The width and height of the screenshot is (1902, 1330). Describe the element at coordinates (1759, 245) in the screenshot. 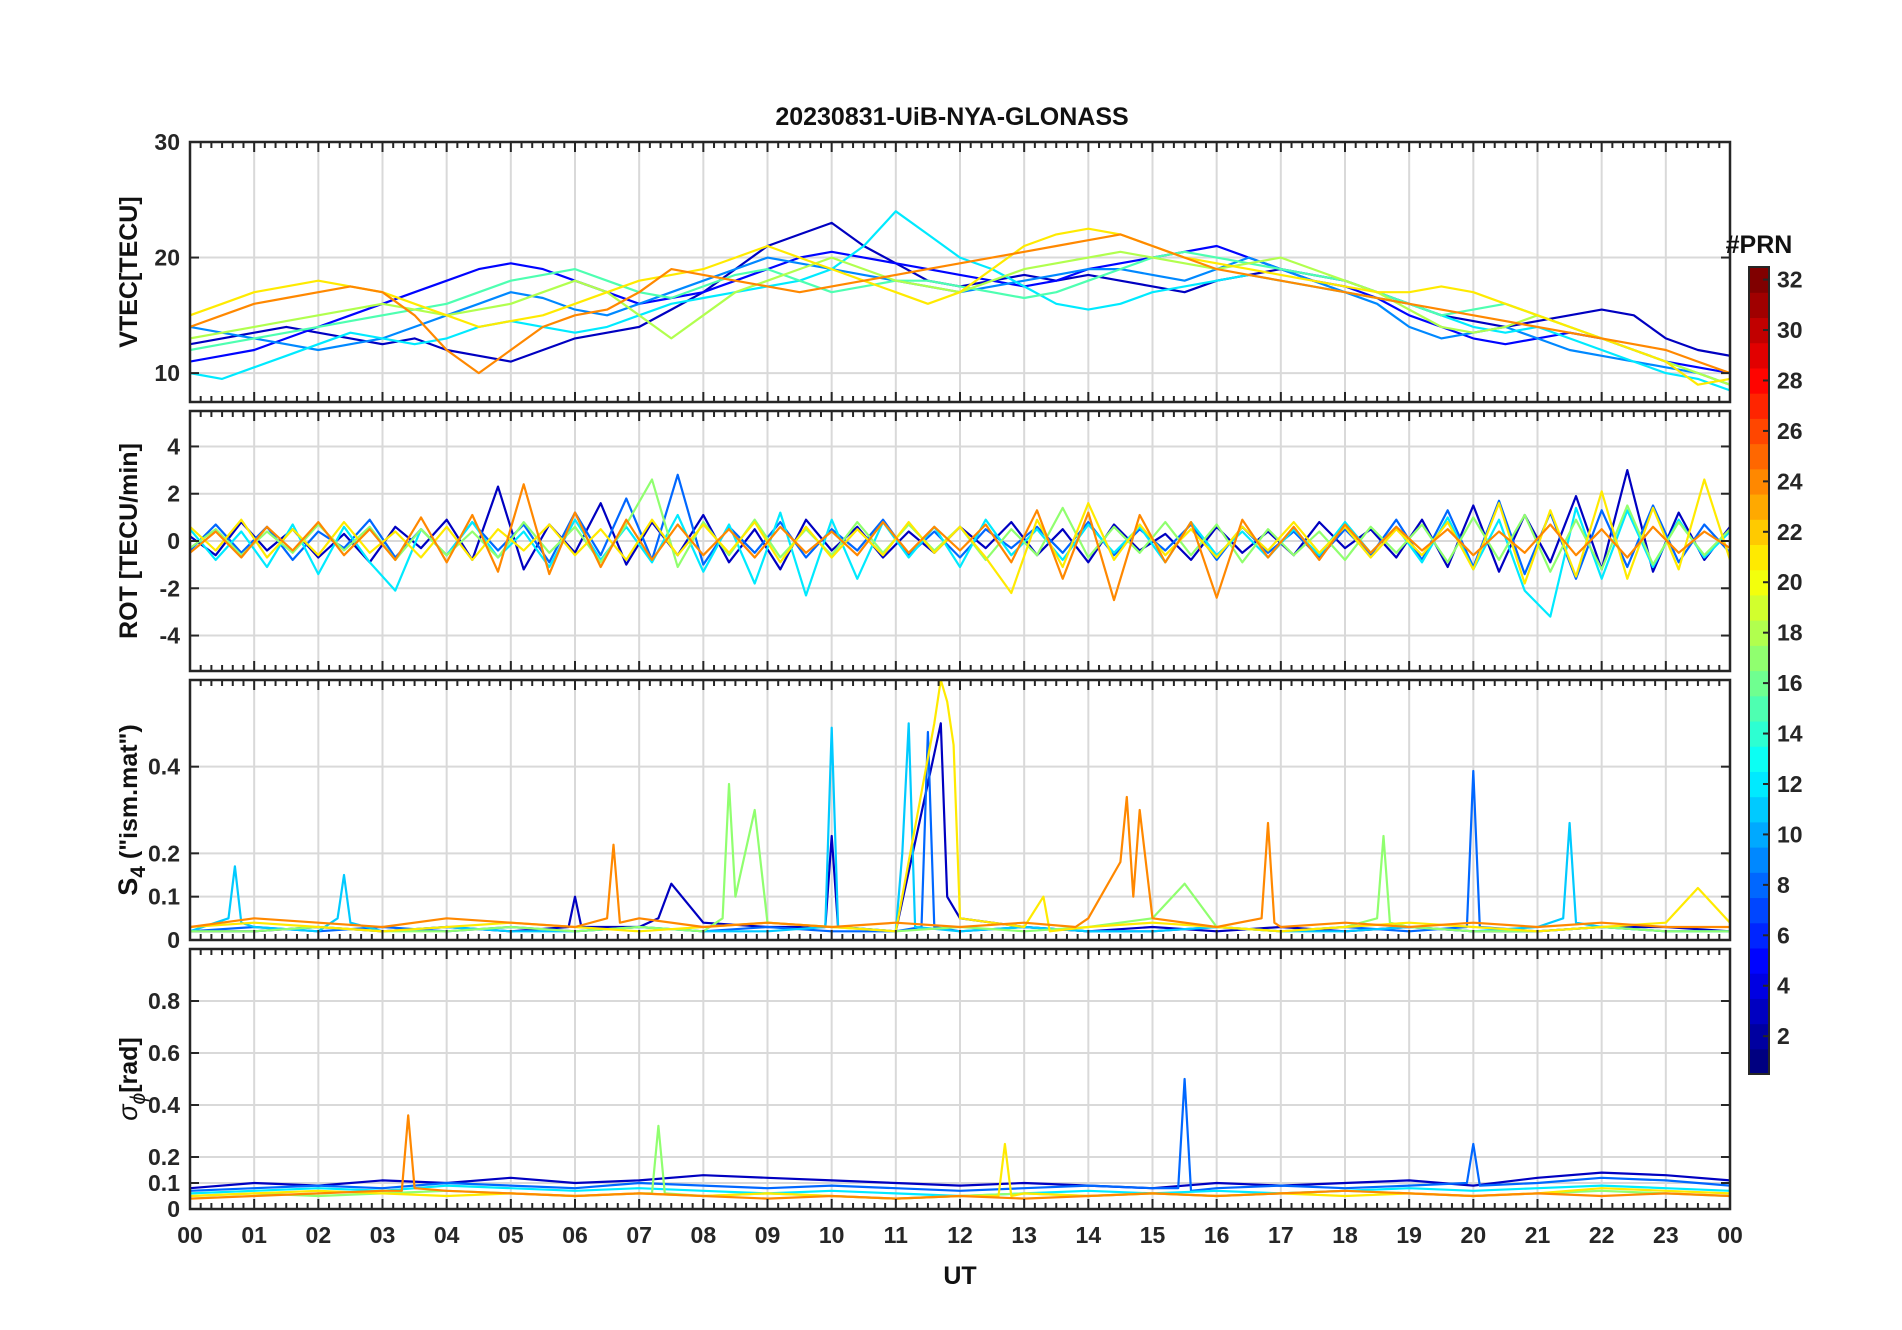

I see `colorbar-title: #PRN` at that location.